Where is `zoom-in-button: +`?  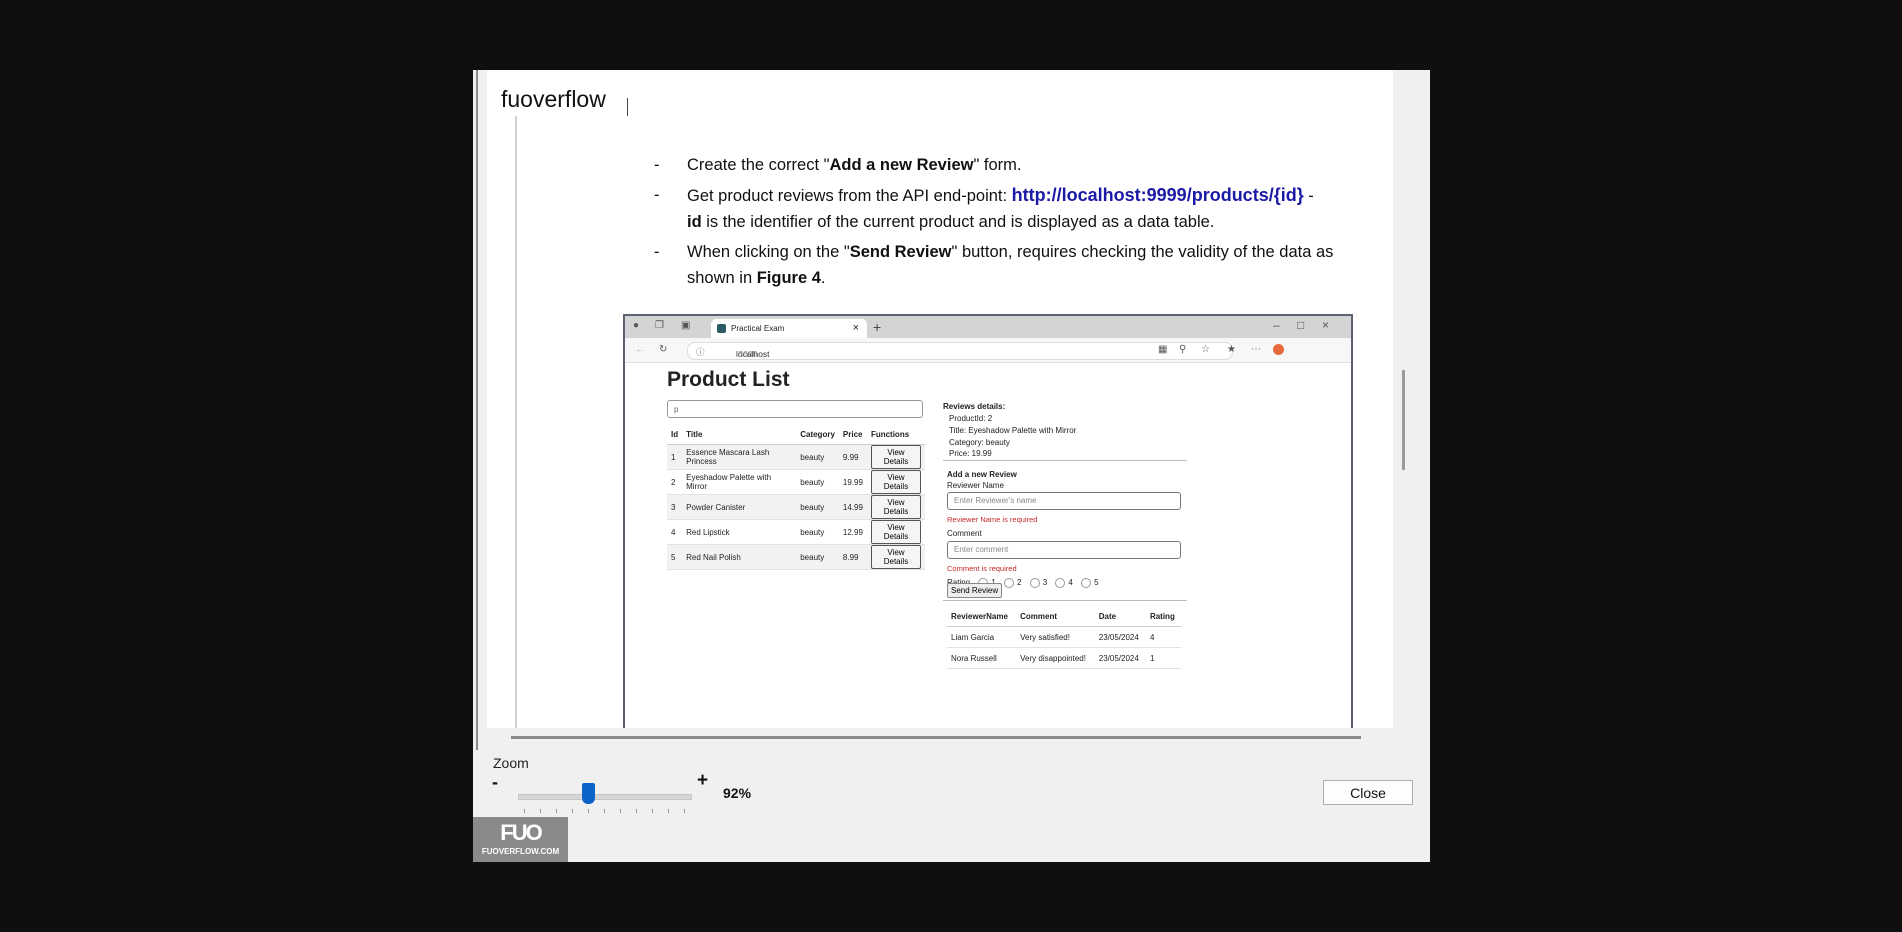 zoom-in-button: + is located at coordinates (702, 781).